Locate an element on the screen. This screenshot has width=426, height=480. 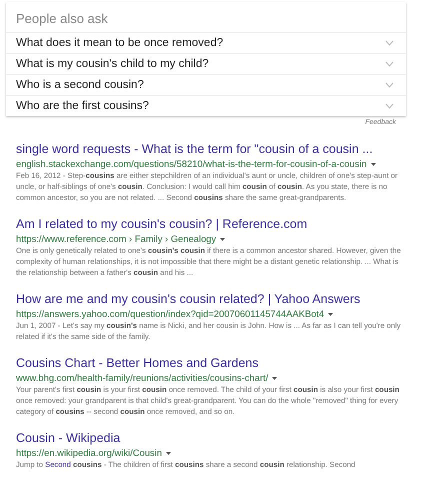
result-url: english.stackexchange.com/questions/58210/what-is-the-term-for-cousin-of-a-cousin is located at coordinates (191, 164).